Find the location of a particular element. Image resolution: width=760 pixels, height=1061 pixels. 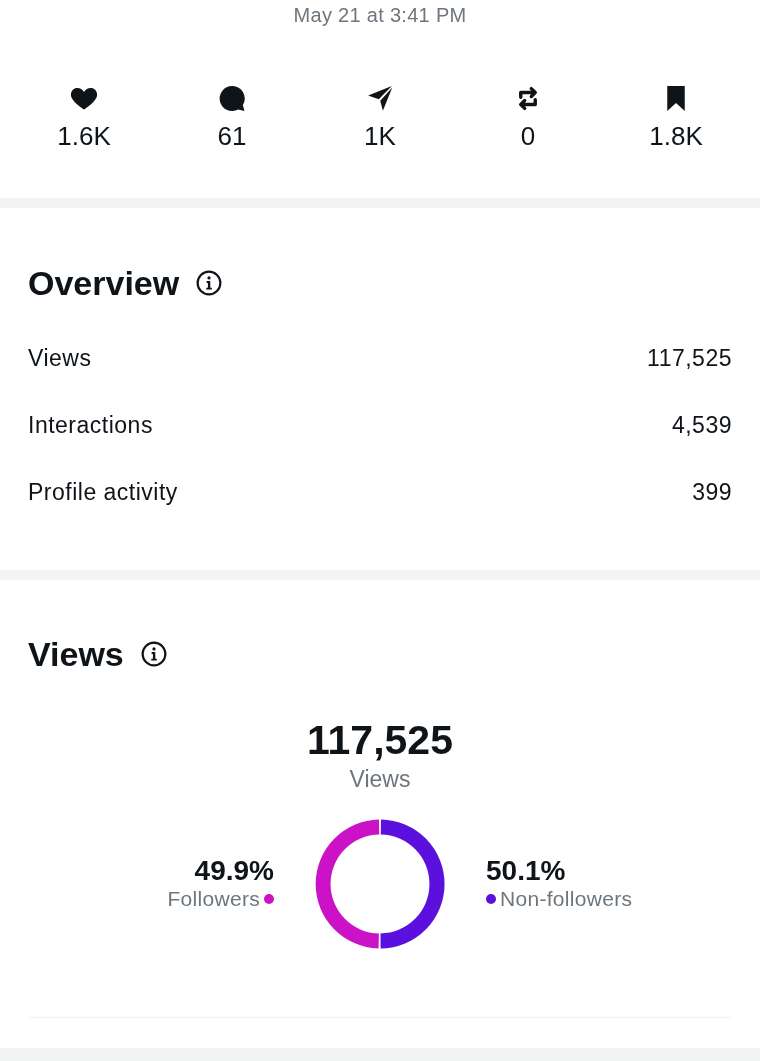

metric-value: 4,539 is located at coordinates (701, 425).